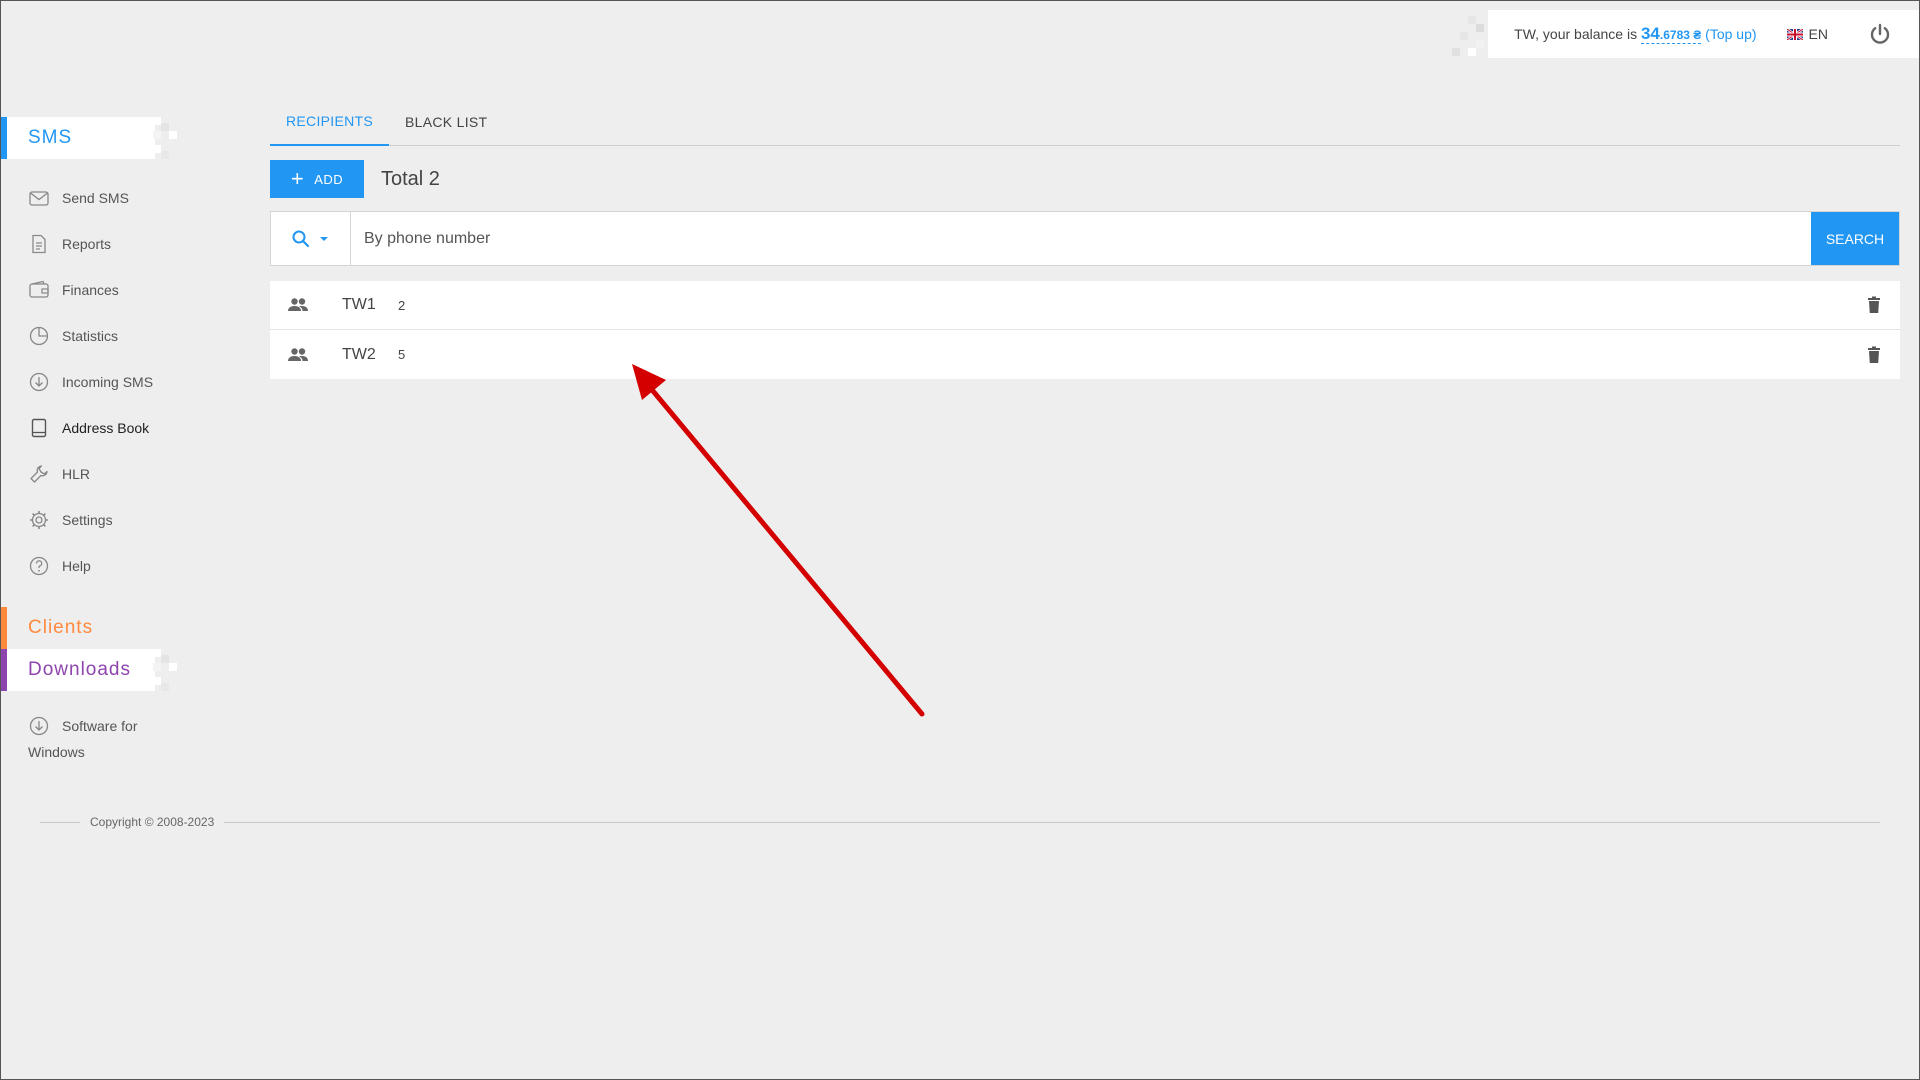  I want to click on sidebar-item-reports: Reports, so click(95, 244).